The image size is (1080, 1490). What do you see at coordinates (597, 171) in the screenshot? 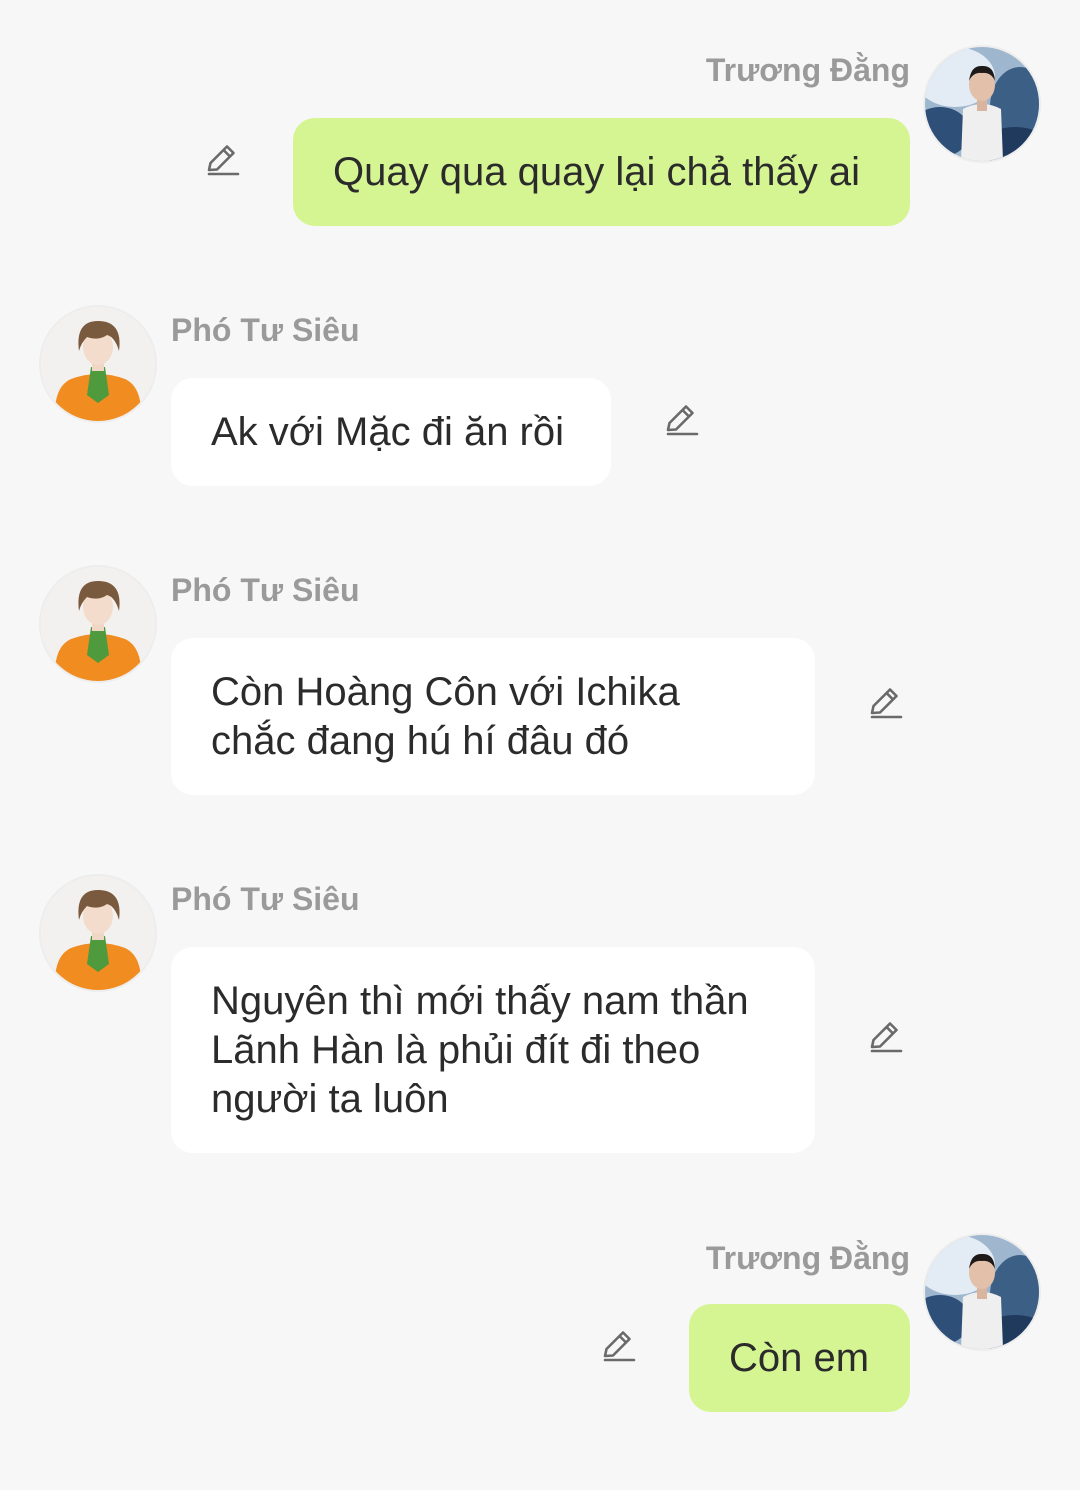
I see `message-text: Quay qua quay lại chả thấy ai` at bounding box center [597, 171].